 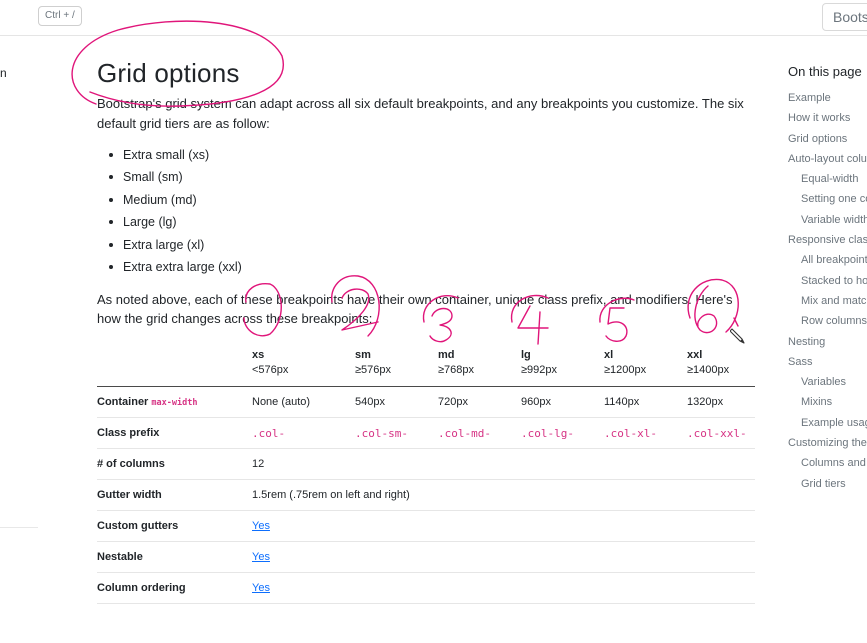 I want to click on tier-breakpoint: ≥576px, so click(x=373, y=370).